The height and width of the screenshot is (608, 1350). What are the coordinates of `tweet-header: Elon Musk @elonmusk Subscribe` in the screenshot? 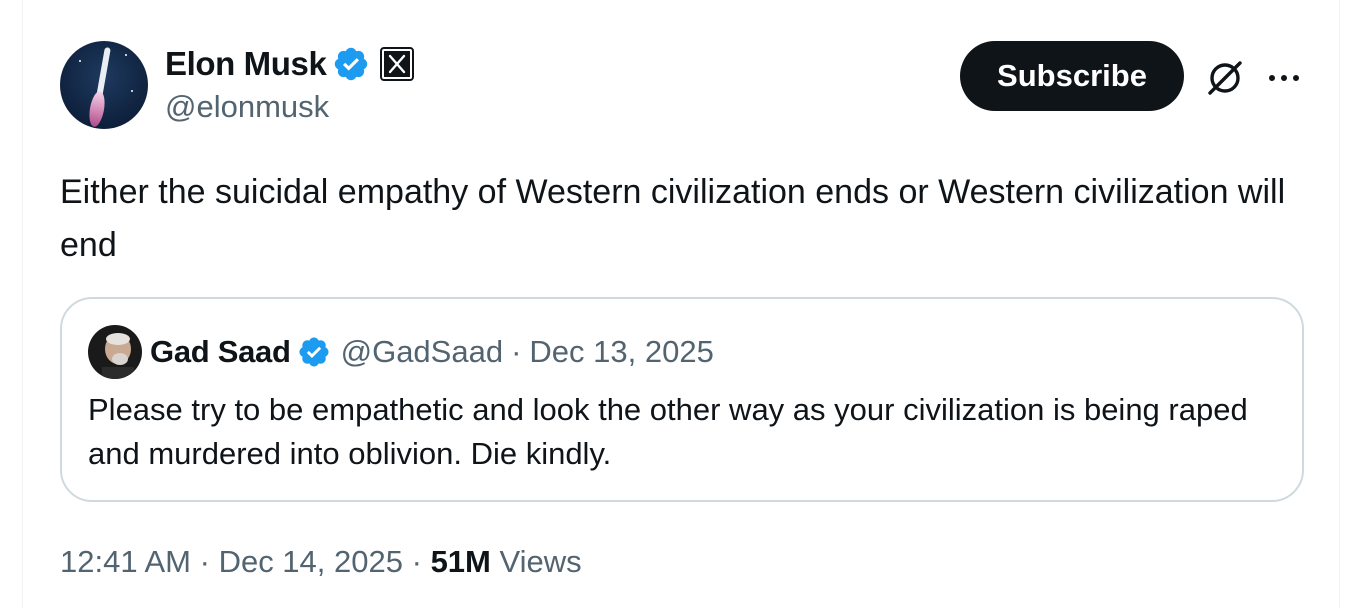 It's located at (685, 86).